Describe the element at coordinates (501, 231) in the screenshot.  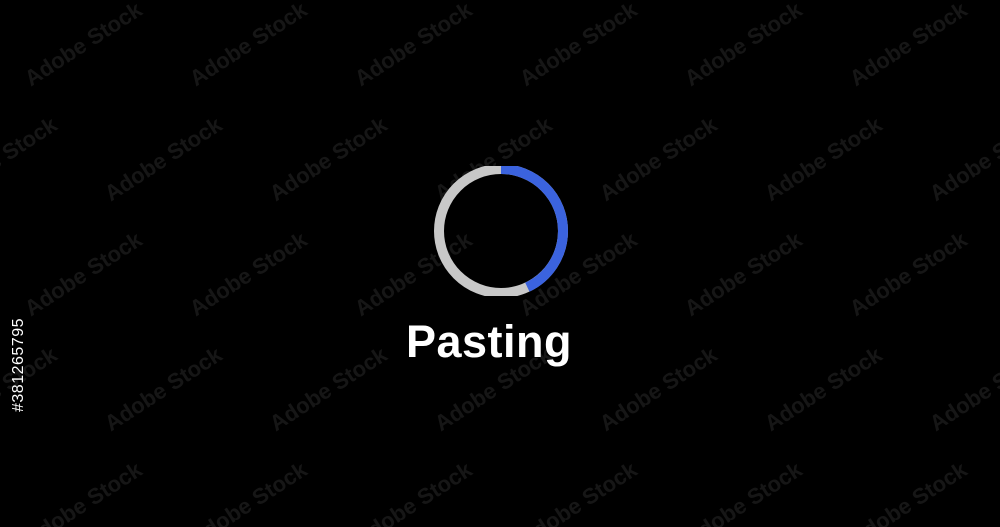
I see `progress-ring` at that location.